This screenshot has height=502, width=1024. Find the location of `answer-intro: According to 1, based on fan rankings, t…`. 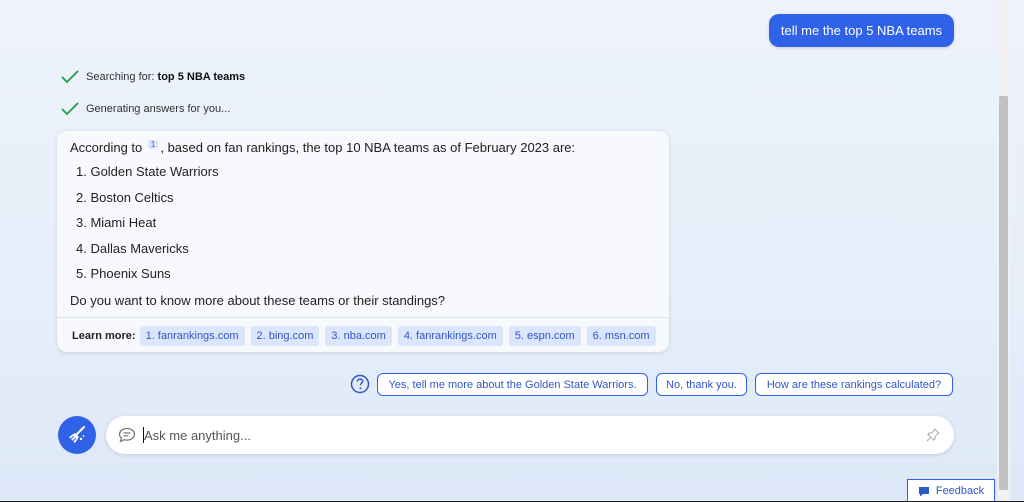

answer-intro: According to 1, based on fan rankings, t… is located at coordinates (322, 147).